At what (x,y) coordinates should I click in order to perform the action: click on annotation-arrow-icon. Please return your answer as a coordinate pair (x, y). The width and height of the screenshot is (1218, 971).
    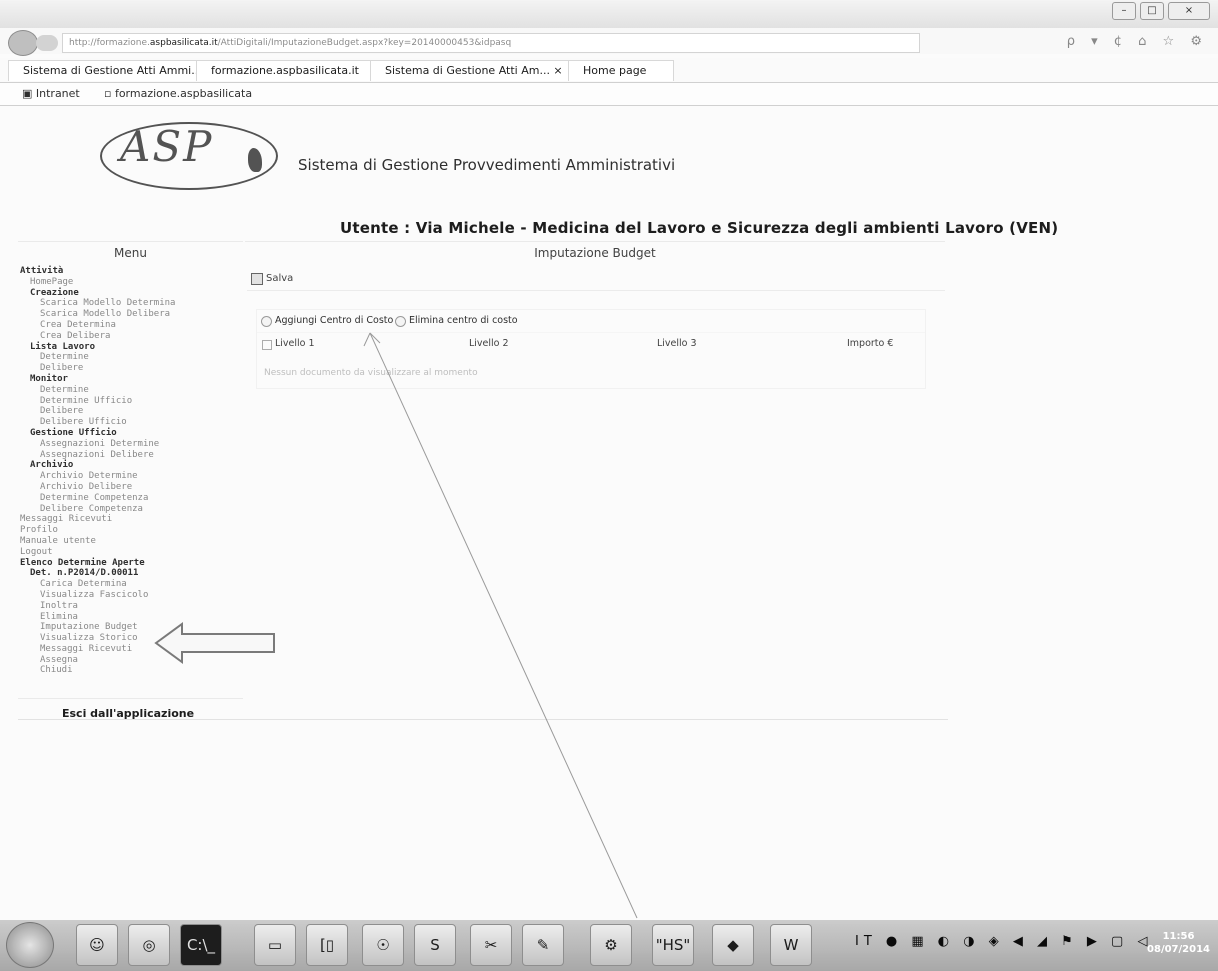
    Looking at the image, I should click on (214, 643).